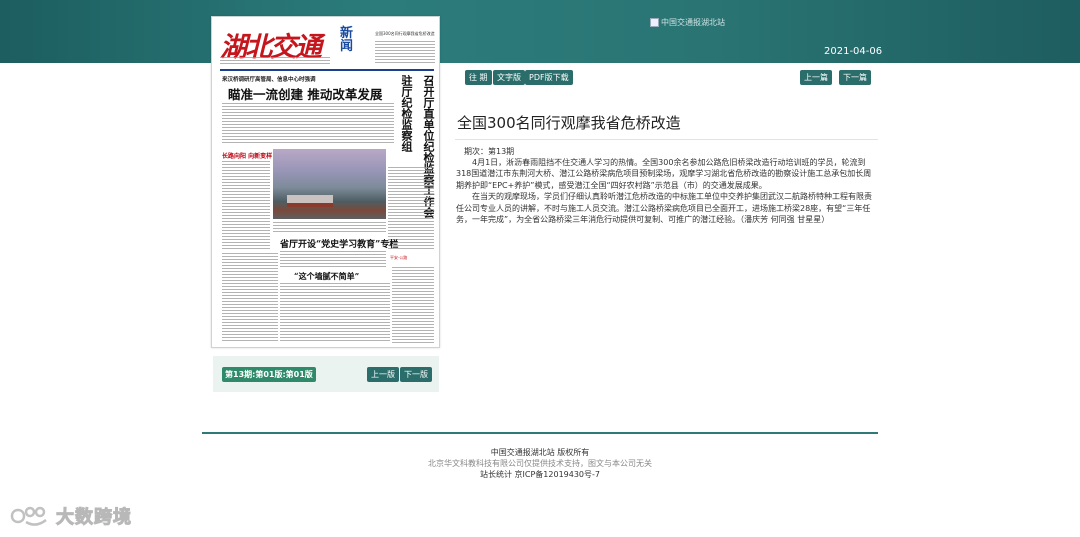 The width and height of the screenshot is (1080, 537). I want to click on mid-article-text, so click(333, 259).